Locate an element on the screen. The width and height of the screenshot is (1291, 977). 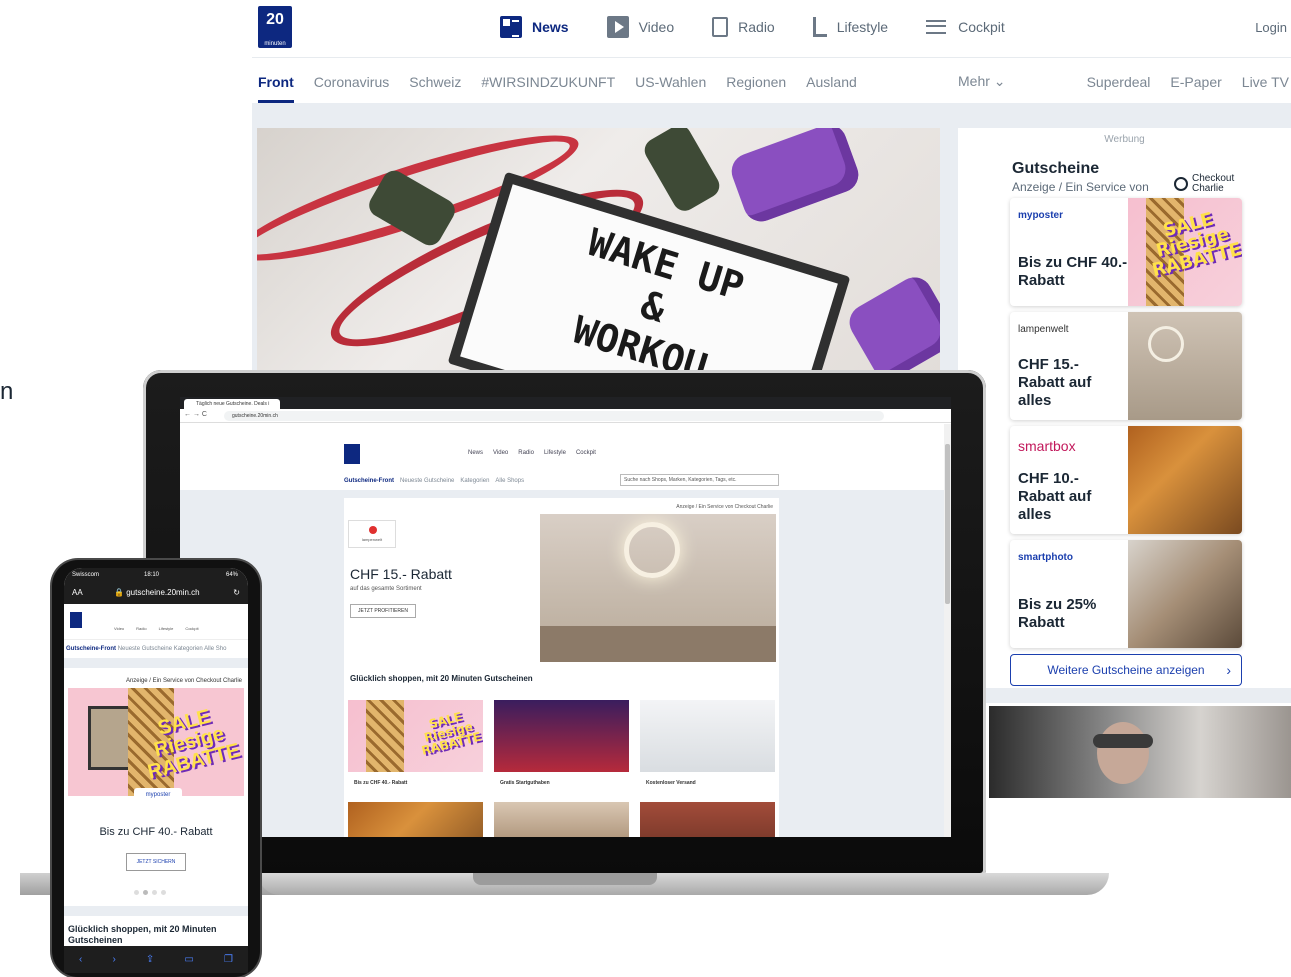
text-size-button: AA is located at coordinates (77, 593).